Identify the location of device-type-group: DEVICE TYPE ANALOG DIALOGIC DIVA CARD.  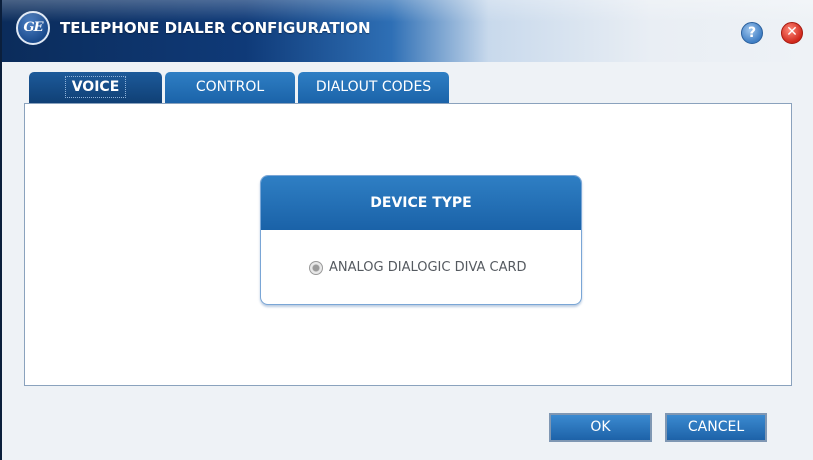
(421, 240).